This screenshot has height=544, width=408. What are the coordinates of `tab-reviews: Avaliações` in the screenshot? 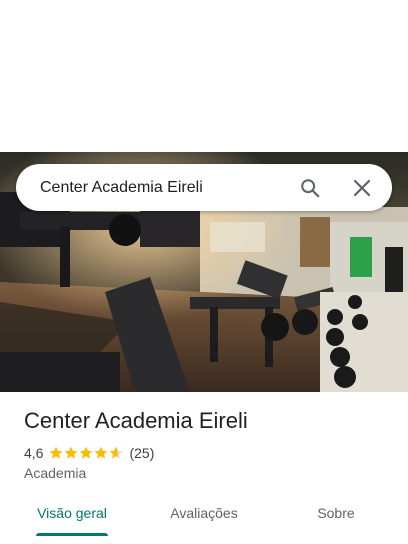 It's located at (204, 518).